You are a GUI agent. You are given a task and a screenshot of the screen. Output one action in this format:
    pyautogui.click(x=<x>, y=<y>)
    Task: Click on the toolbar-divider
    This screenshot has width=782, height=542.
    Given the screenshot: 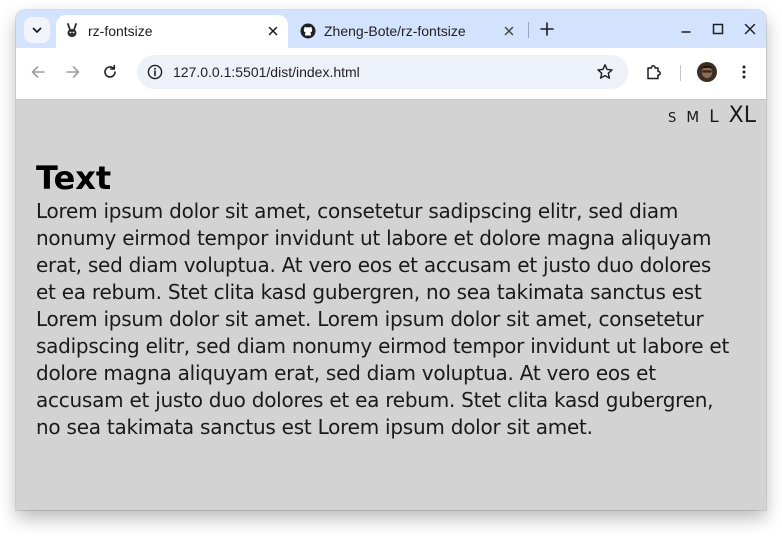 What is the action you would take?
    pyautogui.click(x=680, y=73)
    